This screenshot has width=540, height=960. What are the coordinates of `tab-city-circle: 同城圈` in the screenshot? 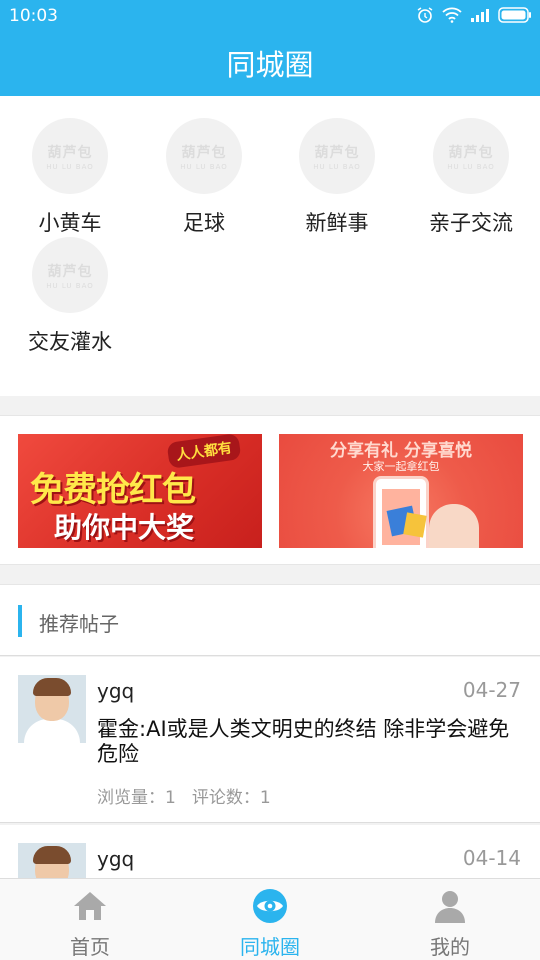 It's located at (270, 919).